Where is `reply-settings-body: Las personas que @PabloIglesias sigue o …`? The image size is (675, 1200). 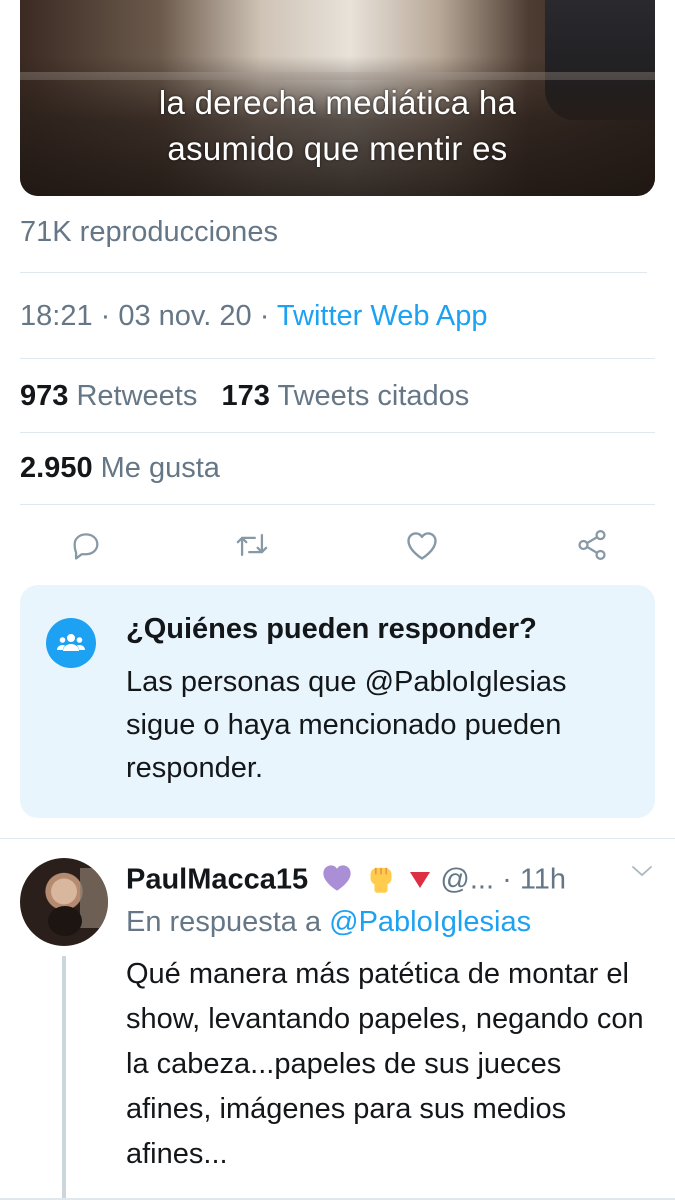
reply-settings-body: Las personas que @PabloIglesias sigue o … is located at coordinates (346, 725).